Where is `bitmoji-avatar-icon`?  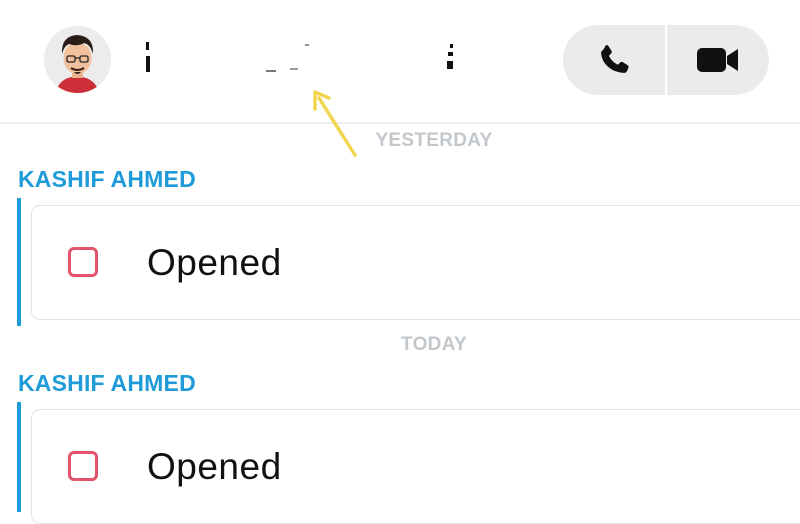 bitmoji-avatar-icon is located at coordinates (77, 59).